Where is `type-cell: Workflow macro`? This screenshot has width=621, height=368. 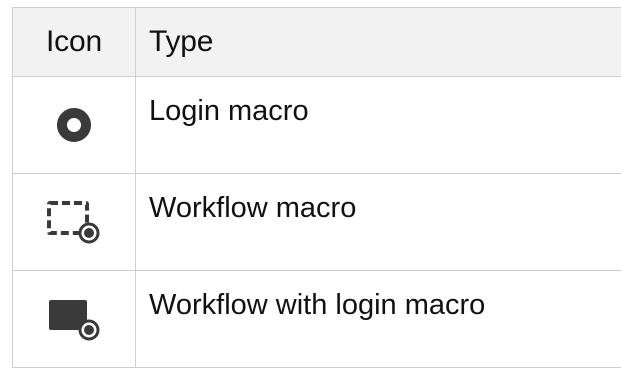 type-cell: Workflow macro is located at coordinates (253, 208).